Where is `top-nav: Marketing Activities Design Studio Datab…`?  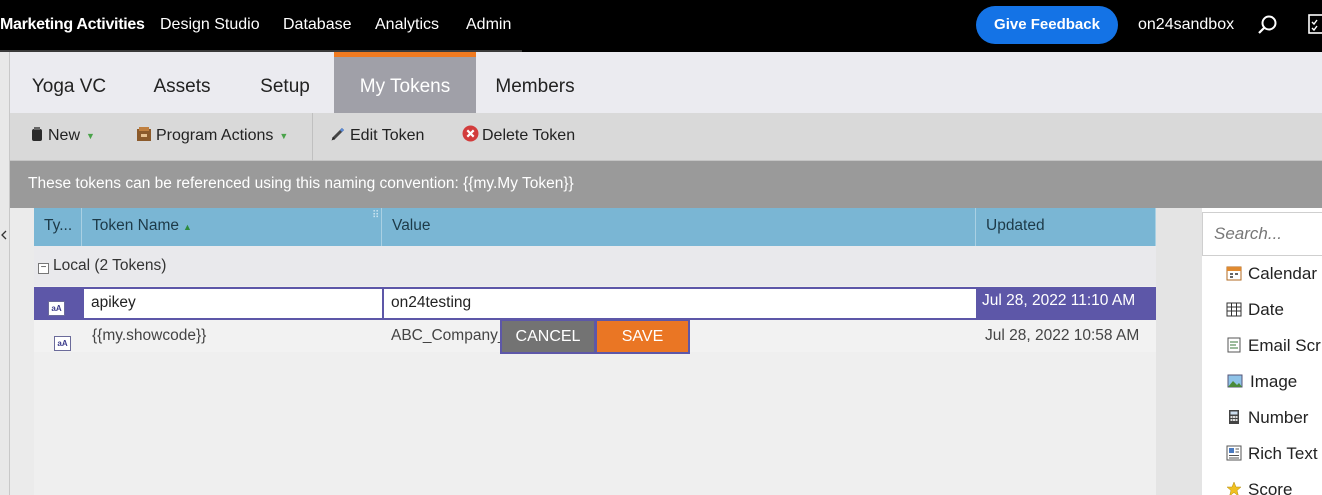 top-nav: Marketing Activities Design Studio Datab… is located at coordinates (661, 26).